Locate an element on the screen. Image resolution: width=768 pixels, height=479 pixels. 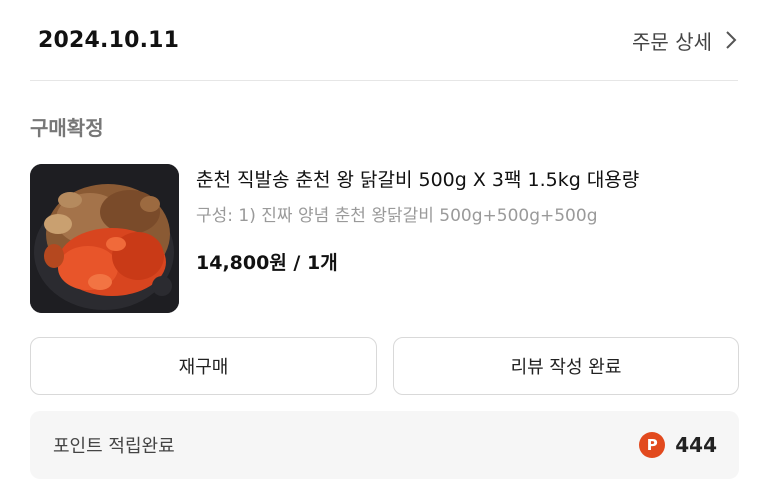
product-thumbnail is located at coordinates (104, 238).